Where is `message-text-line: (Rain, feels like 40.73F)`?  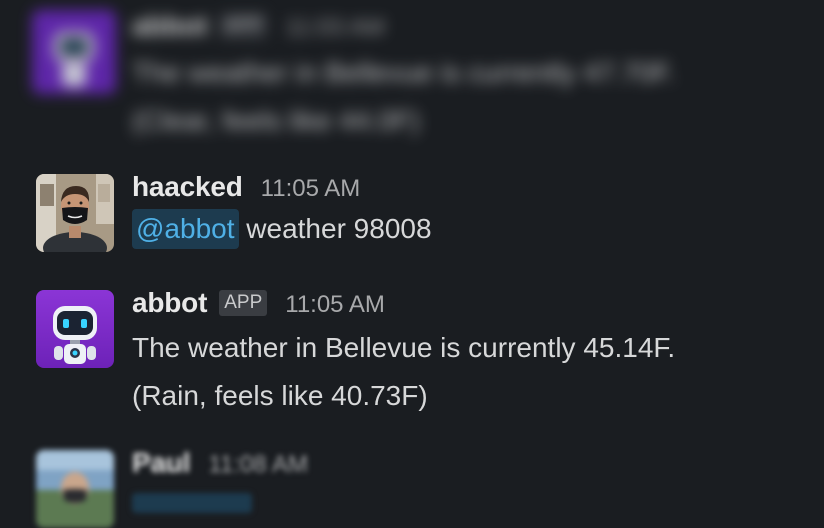 message-text-line: (Rain, feels like 40.73F) is located at coordinates (280, 395).